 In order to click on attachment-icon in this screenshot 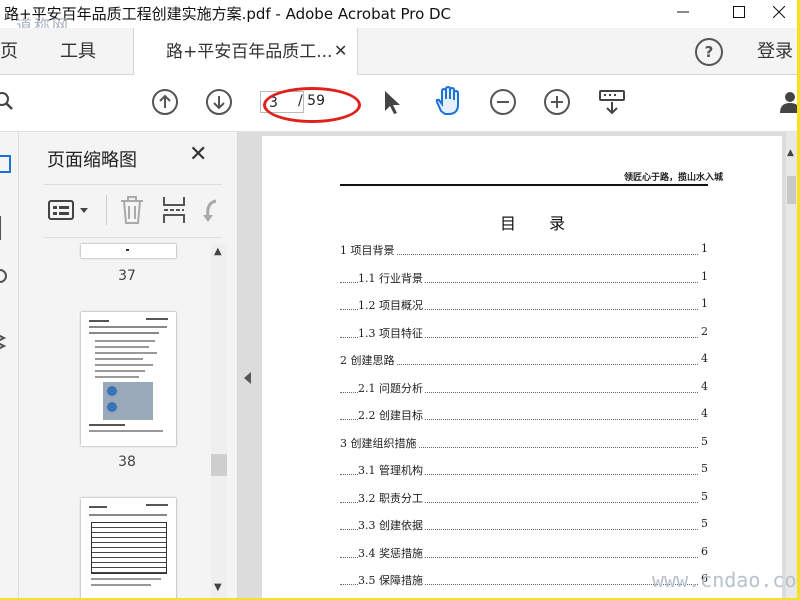, I will do `click(5, 276)`.